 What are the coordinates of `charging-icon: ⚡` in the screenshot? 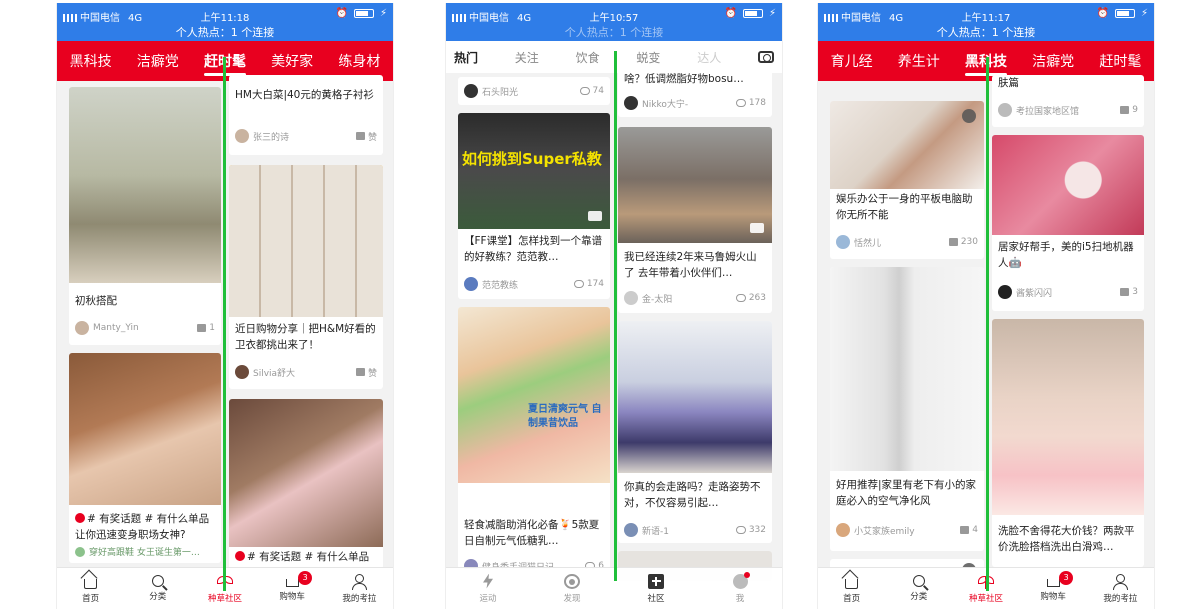 It's located at (383, 13).